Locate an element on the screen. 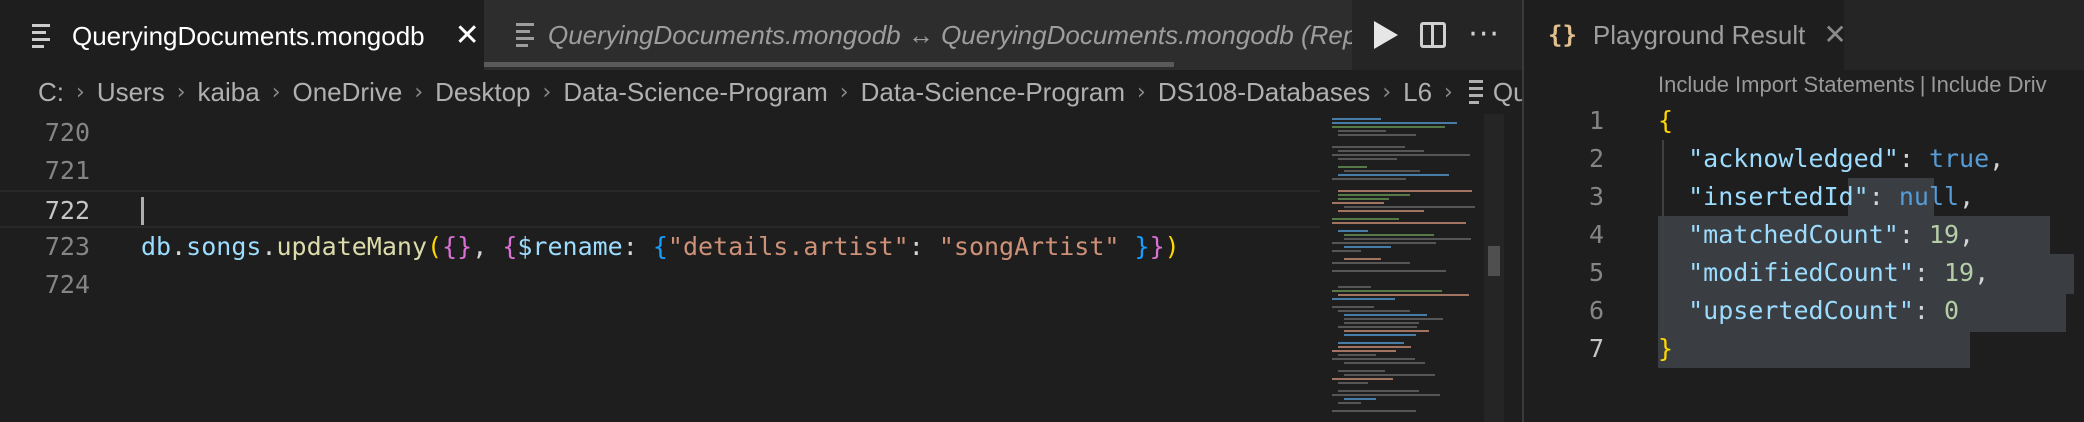 The width and height of the screenshot is (2084, 422). line-number: 6 is located at coordinates (1596, 310).